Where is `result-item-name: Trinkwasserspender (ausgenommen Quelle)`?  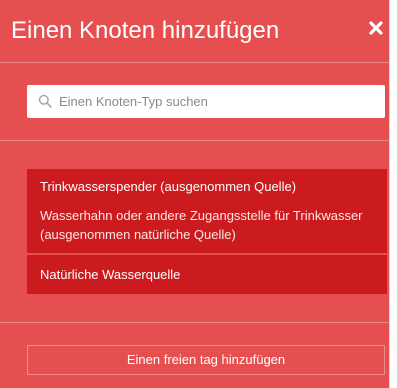
result-item-name: Trinkwasserspender (ausgenommen Quelle) is located at coordinates (168, 186).